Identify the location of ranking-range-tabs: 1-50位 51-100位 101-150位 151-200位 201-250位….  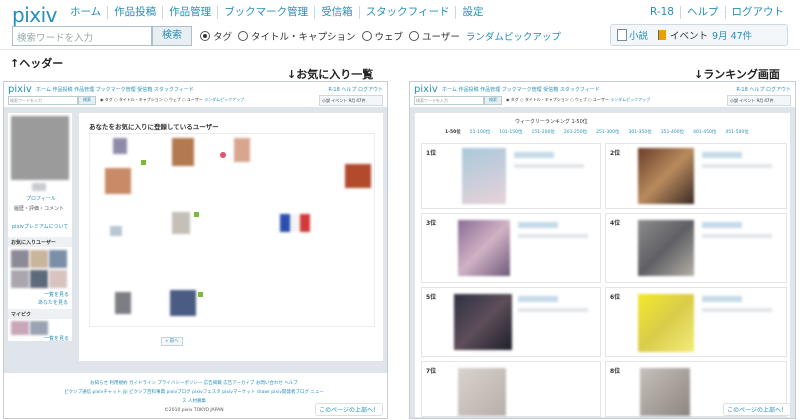
(597, 132).